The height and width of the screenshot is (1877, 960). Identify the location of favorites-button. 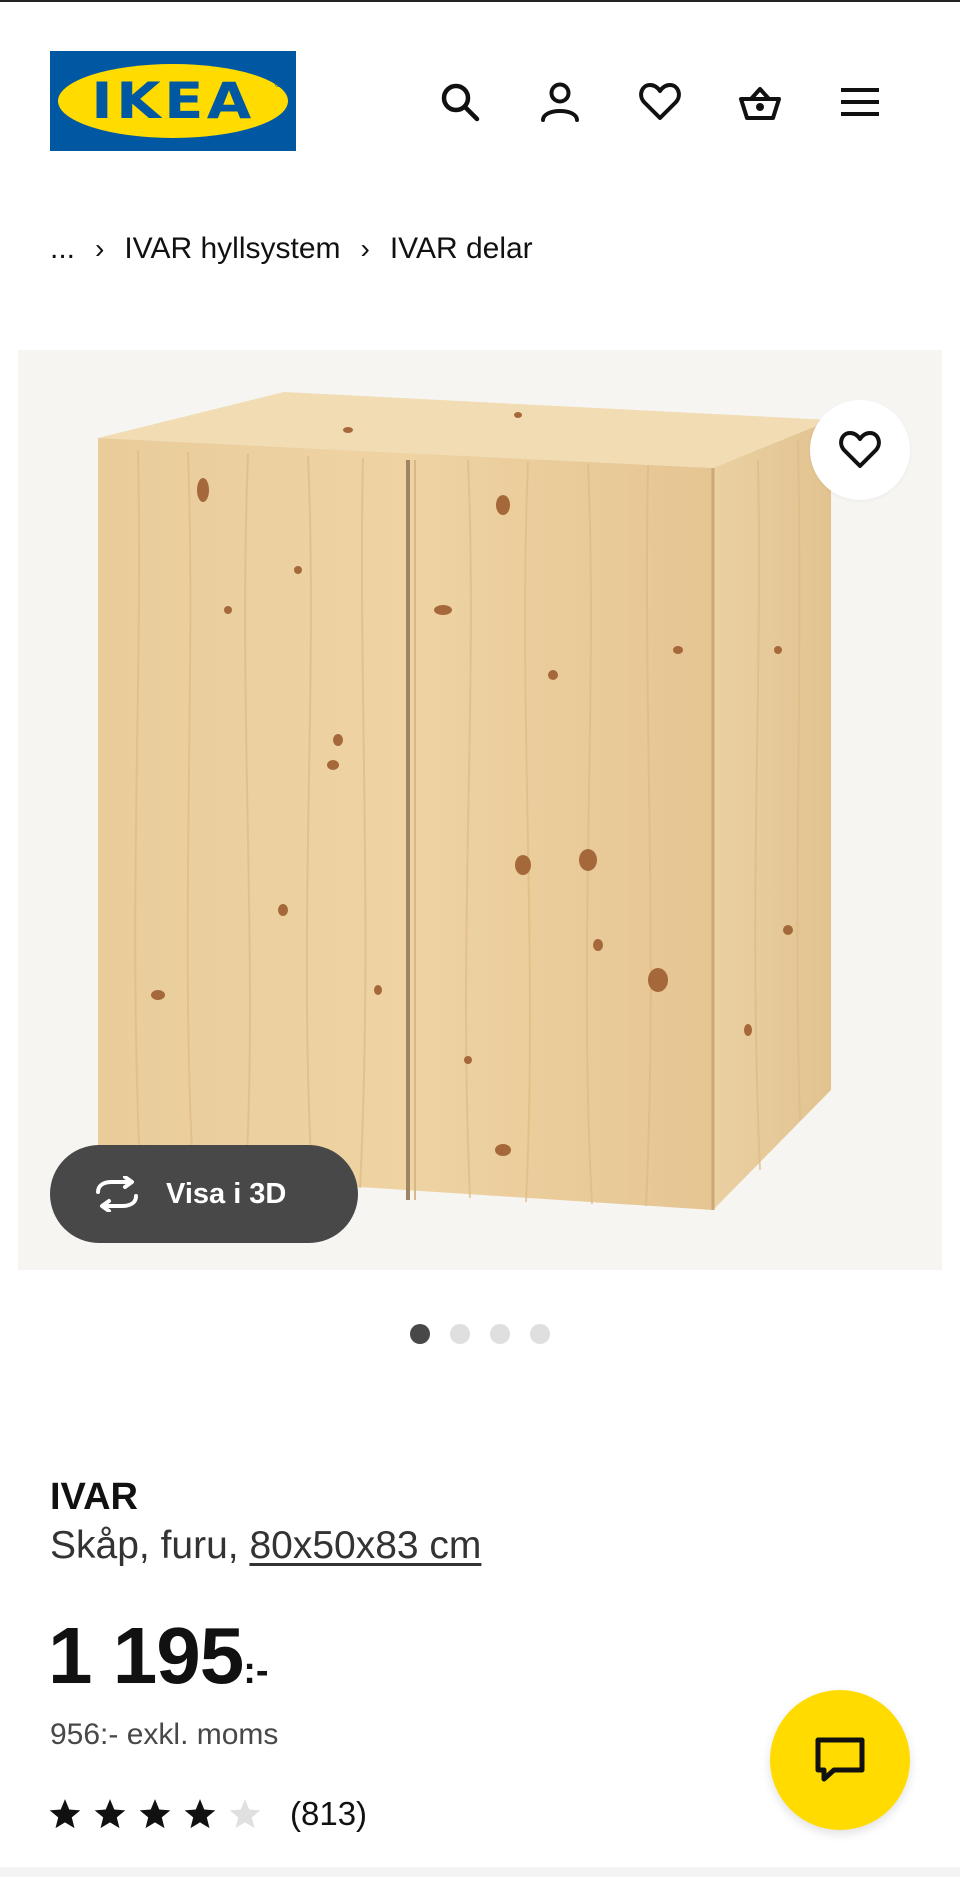
(660, 102).